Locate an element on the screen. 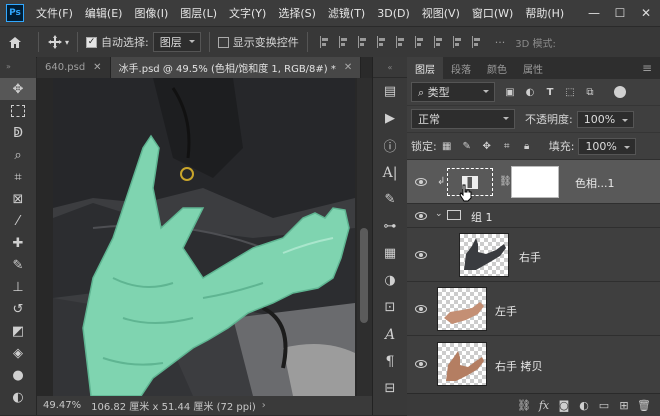  auto-select-dropdown: 图层 is located at coordinates (176, 42).